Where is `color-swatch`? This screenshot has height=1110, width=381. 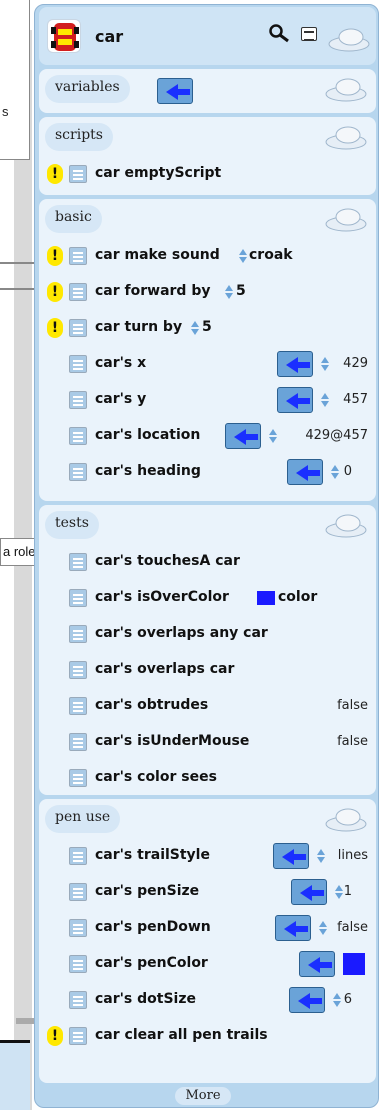
color-swatch is located at coordinates (266, 598).